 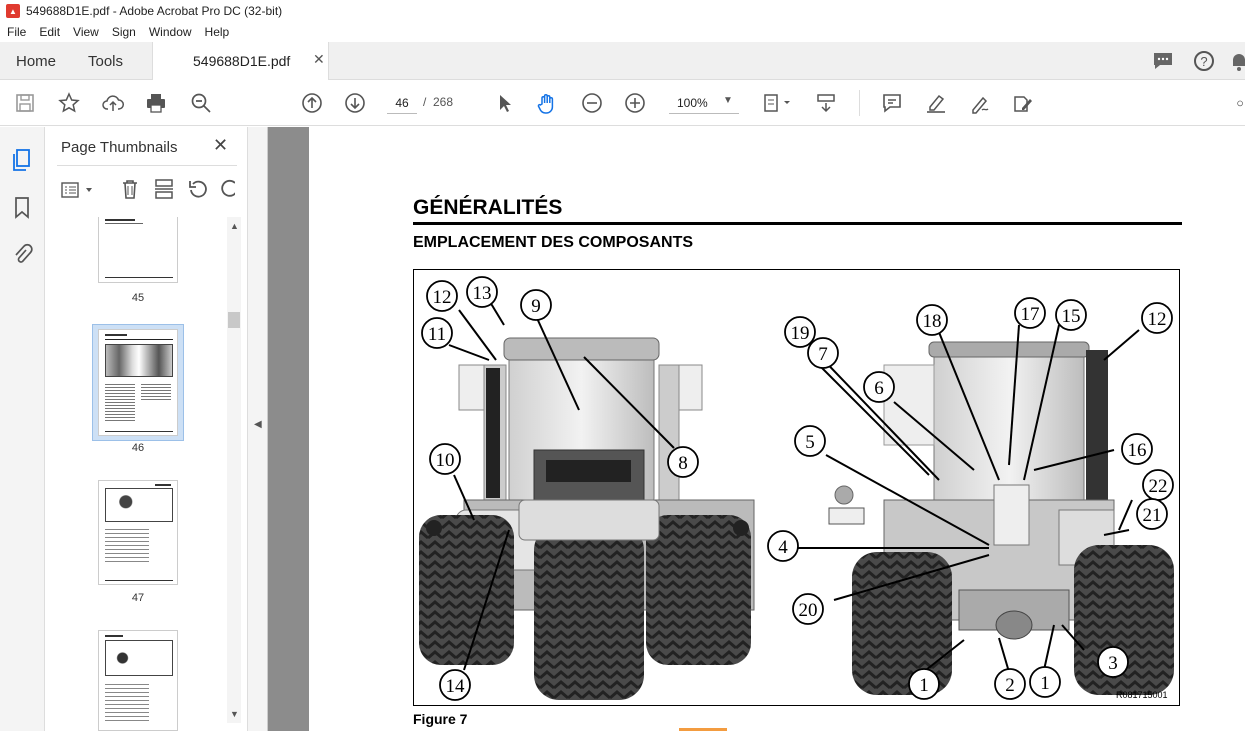 I want to click on callout-label: 22, so click(x=1158, y=486).